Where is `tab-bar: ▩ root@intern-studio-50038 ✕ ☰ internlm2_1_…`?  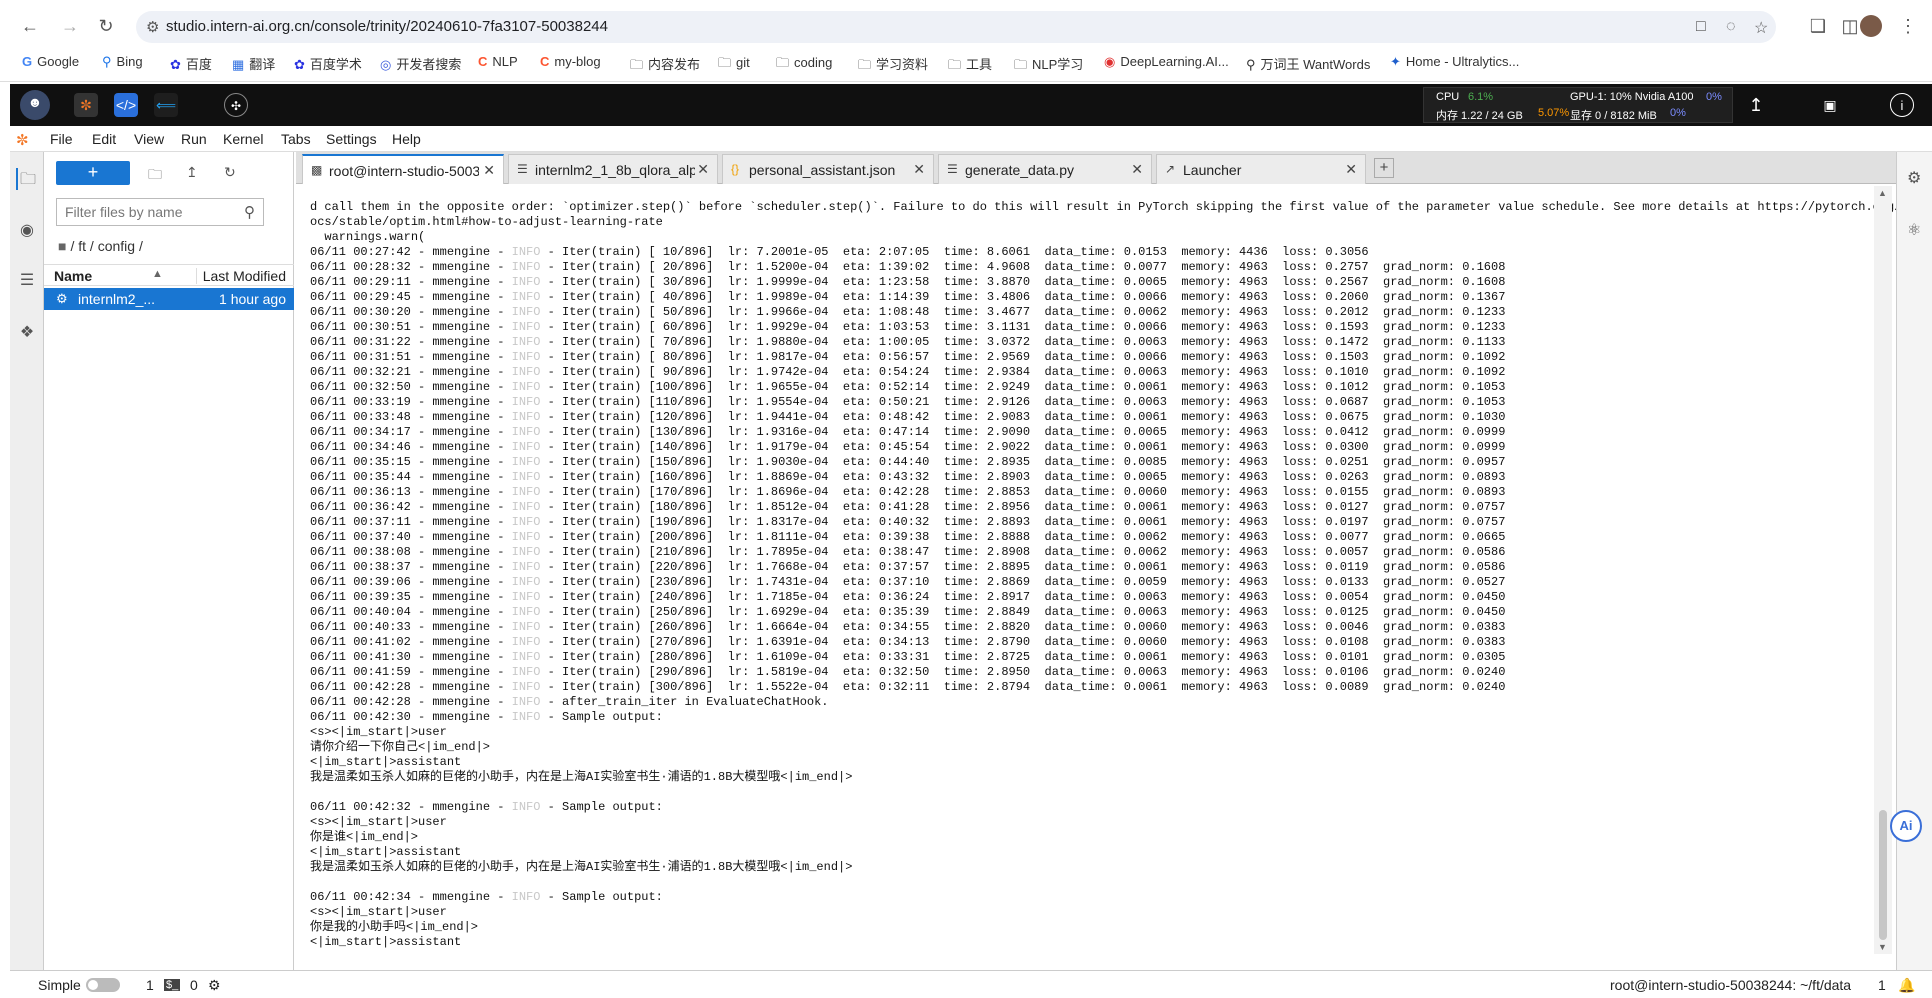 tab-bar: ▩ root@intern-studio-50038 ✕ ☰ internlm2_1_… is located at coordinates (1114, 168).